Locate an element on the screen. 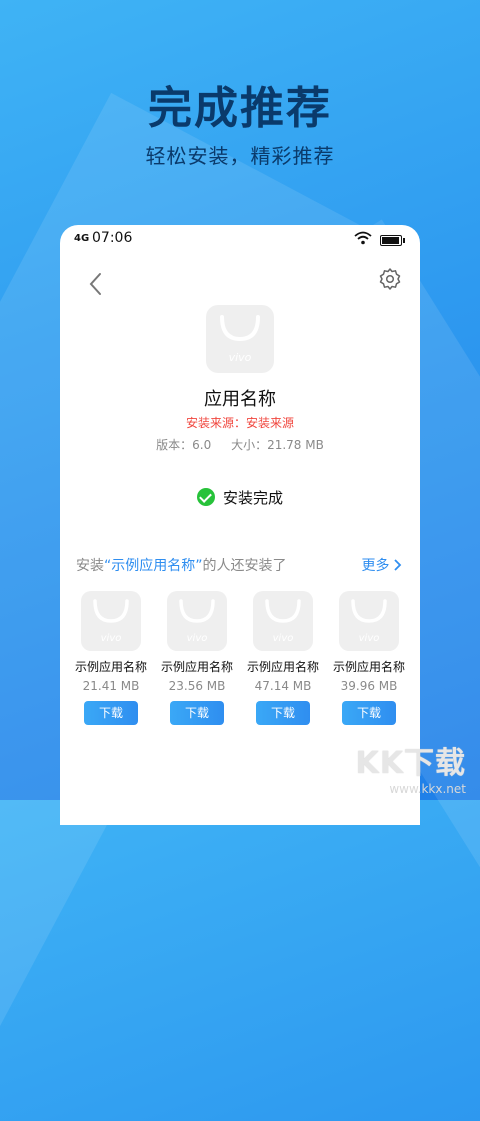 The height and width of the screenshot is (1121, 480). app-meta: 版本：6.0 大小：21.78 MB is located at coordinates (240, 444).